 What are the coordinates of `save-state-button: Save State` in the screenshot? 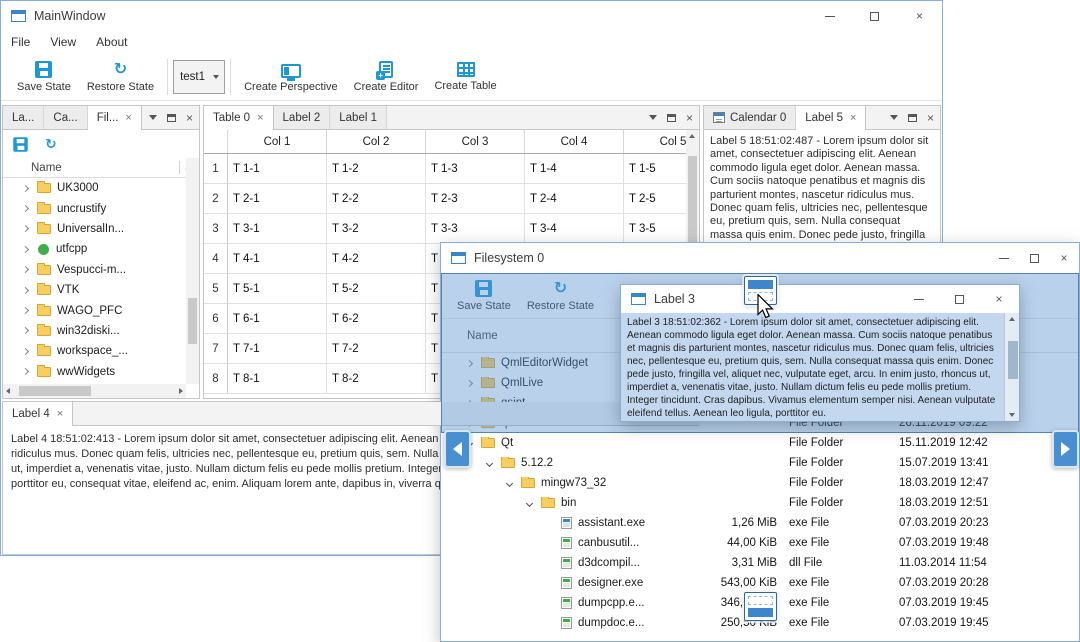 It's located at (44, 77).